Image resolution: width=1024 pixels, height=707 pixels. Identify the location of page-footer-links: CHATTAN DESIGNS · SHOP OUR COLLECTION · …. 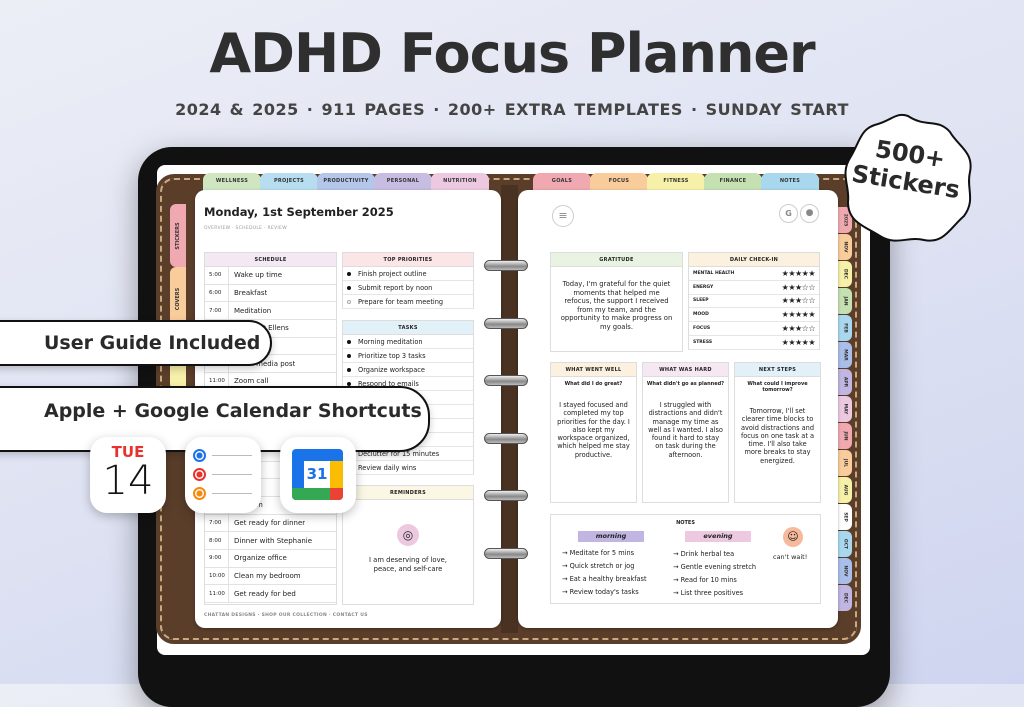
(286, 615).